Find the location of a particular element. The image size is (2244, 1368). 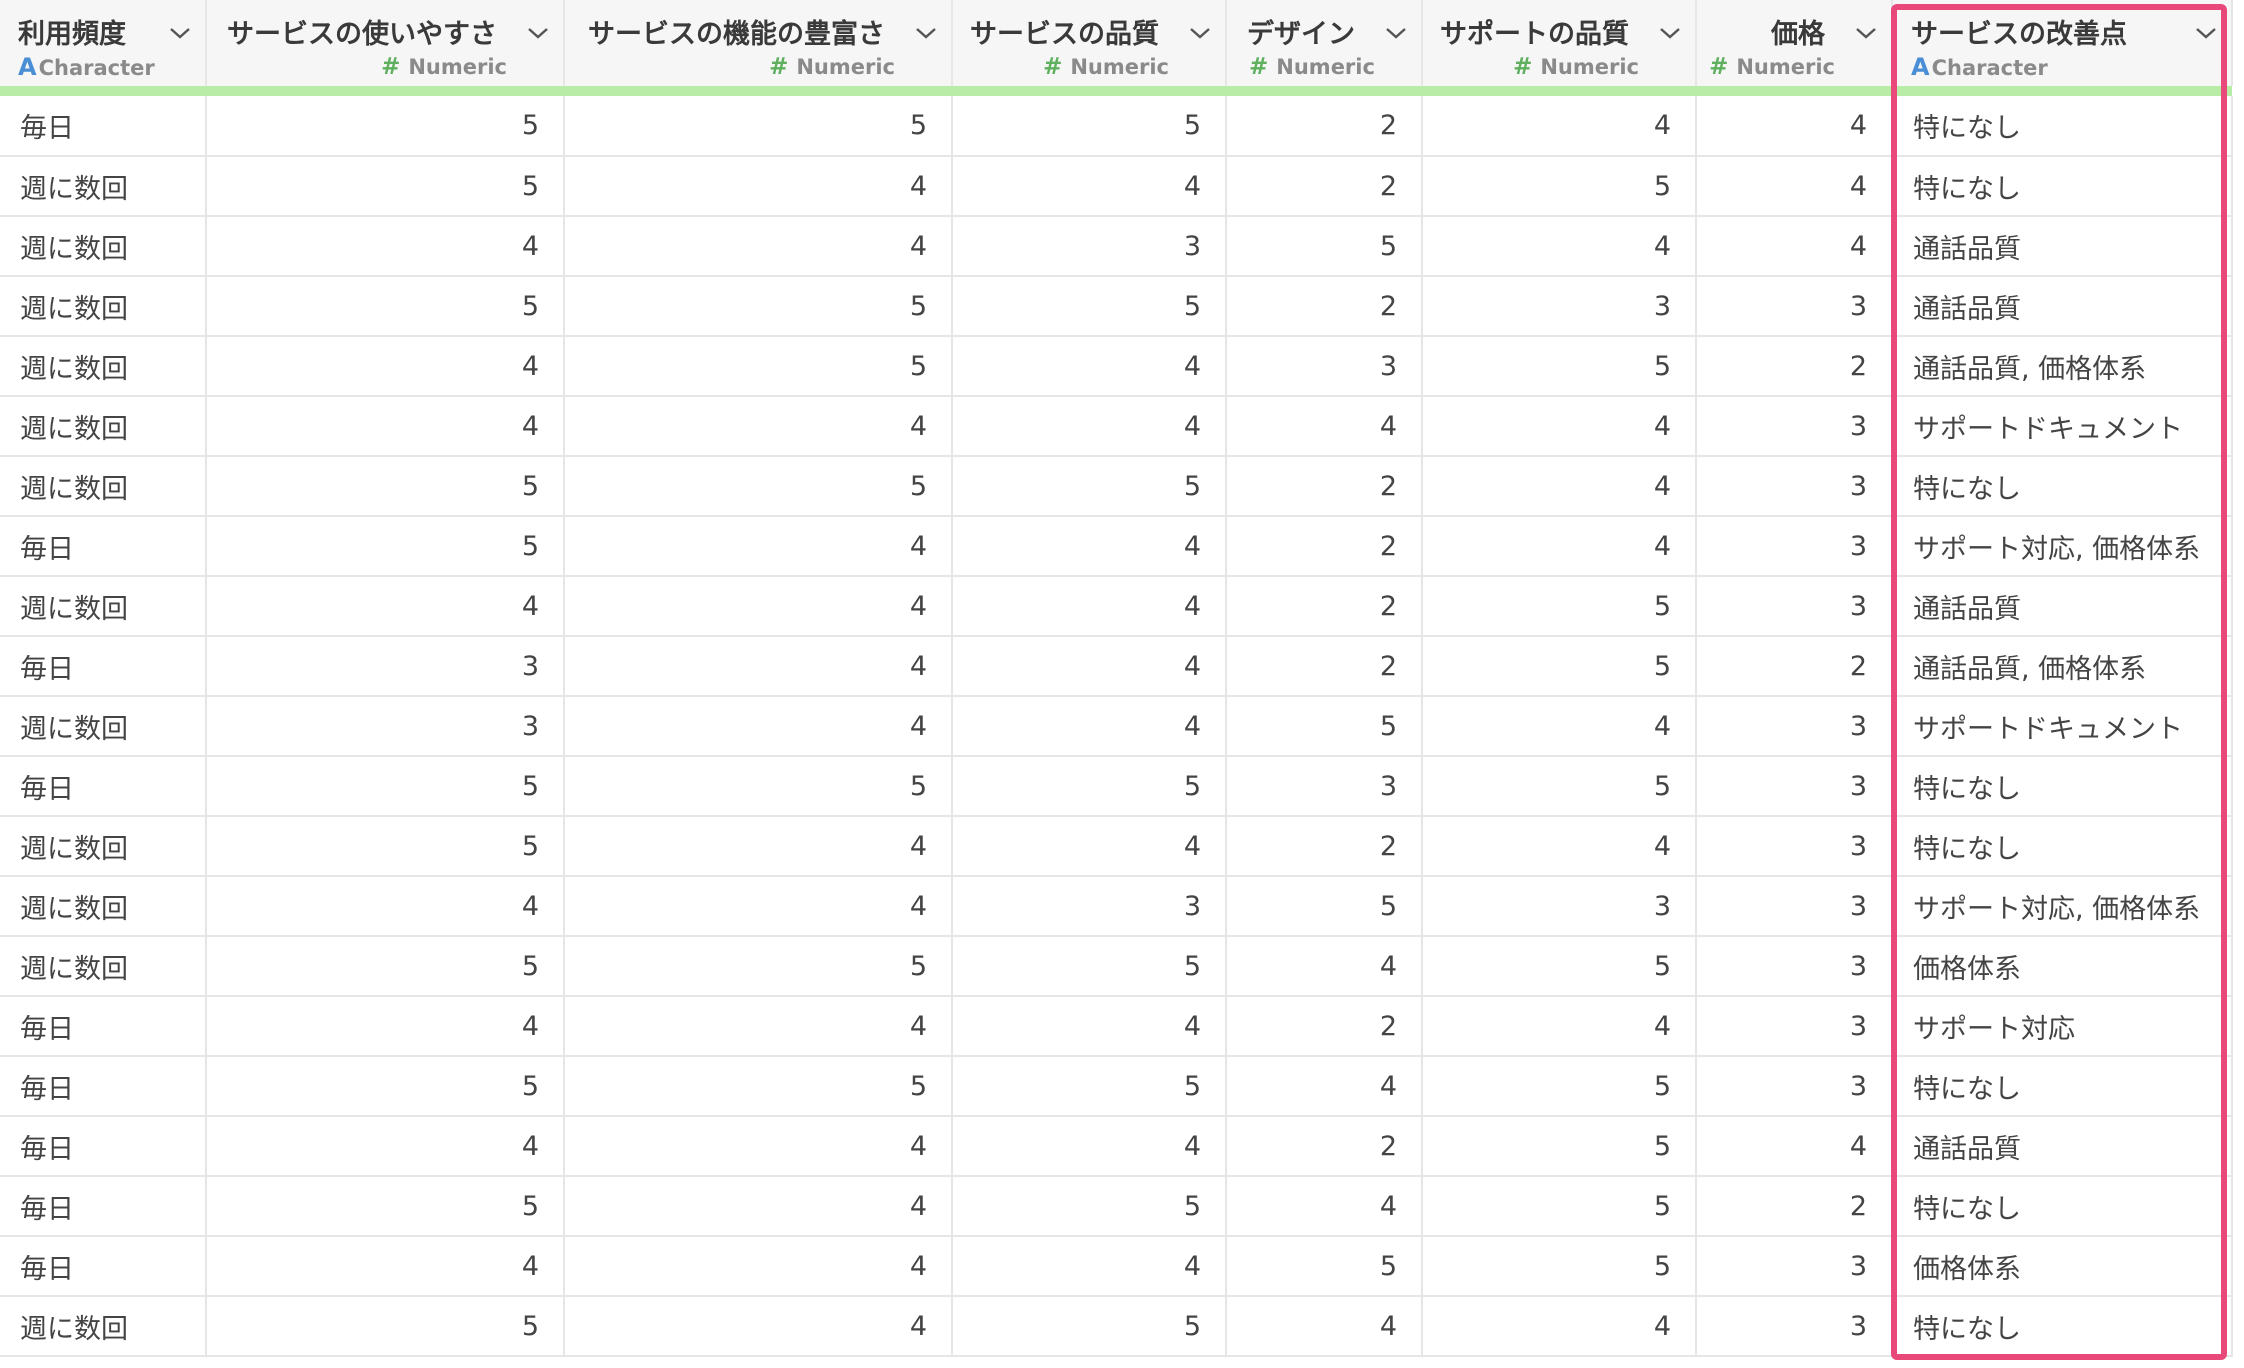

table-row: 毎日 3 4 4 2 5 2 通話品質, 価格体系 is located at coordinates (1116, 666).